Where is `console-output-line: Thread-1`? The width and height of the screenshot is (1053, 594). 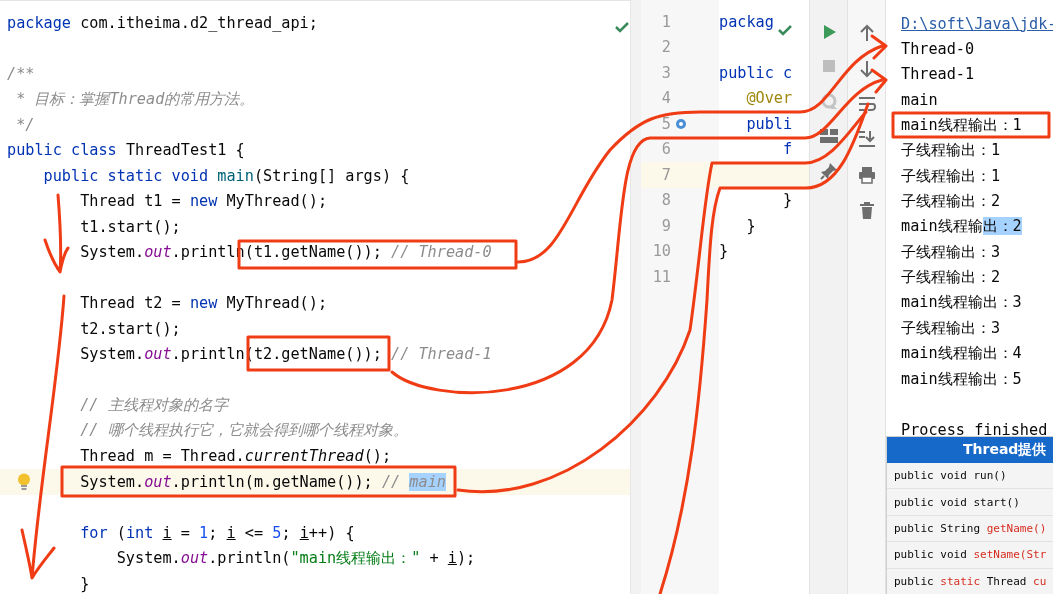
console-output-line: Thread-1 is located at coordinates (938, 74).